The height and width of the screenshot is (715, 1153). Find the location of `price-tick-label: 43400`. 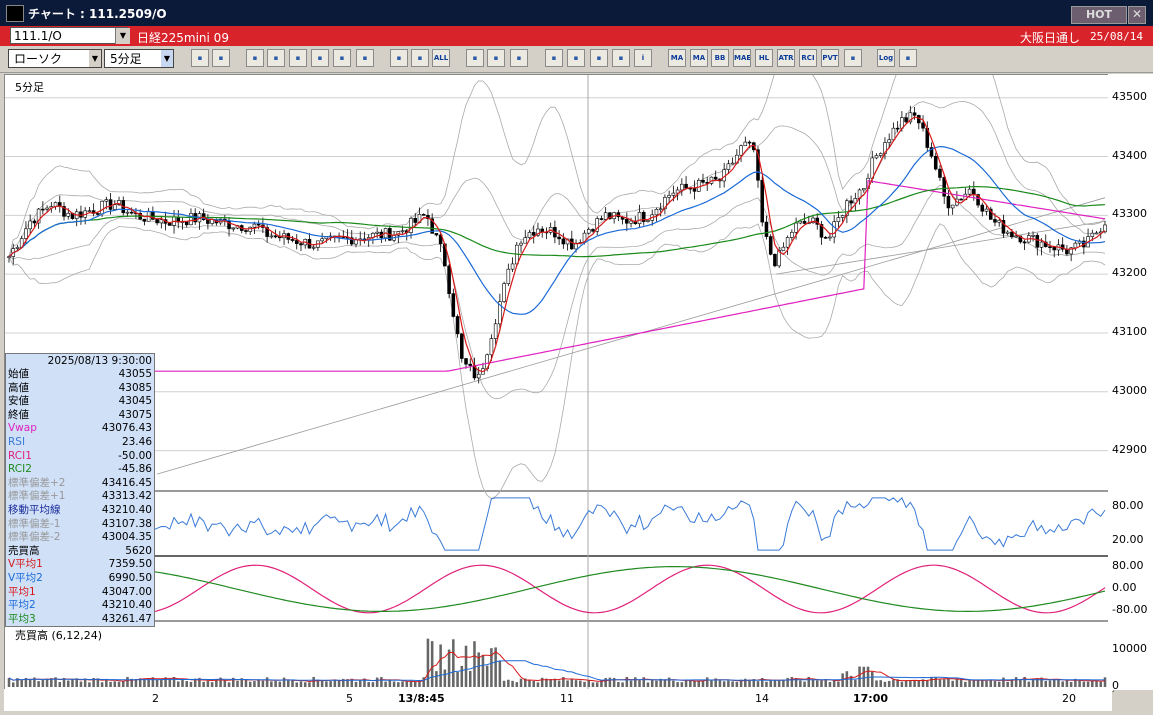

price-tick-label: 43400 is located at coordinates (1129, 155).